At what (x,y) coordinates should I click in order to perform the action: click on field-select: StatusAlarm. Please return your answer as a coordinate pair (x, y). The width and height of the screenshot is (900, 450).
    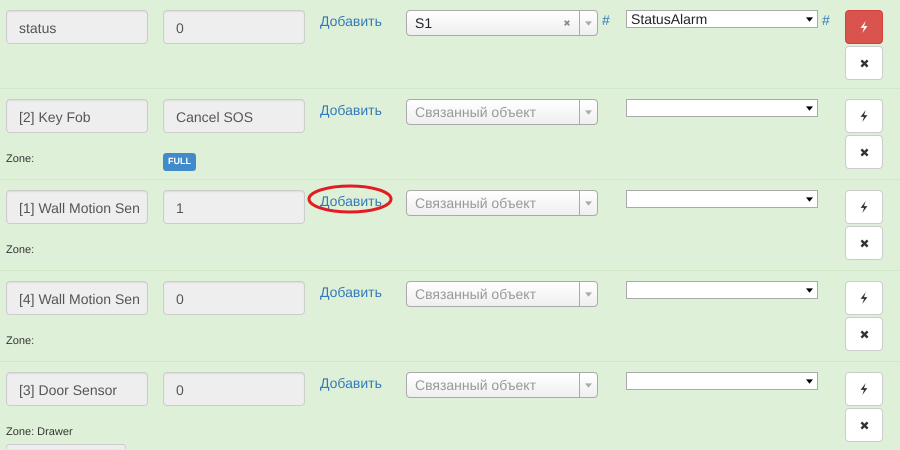
    Looking at the image, I should click on (722, 19).